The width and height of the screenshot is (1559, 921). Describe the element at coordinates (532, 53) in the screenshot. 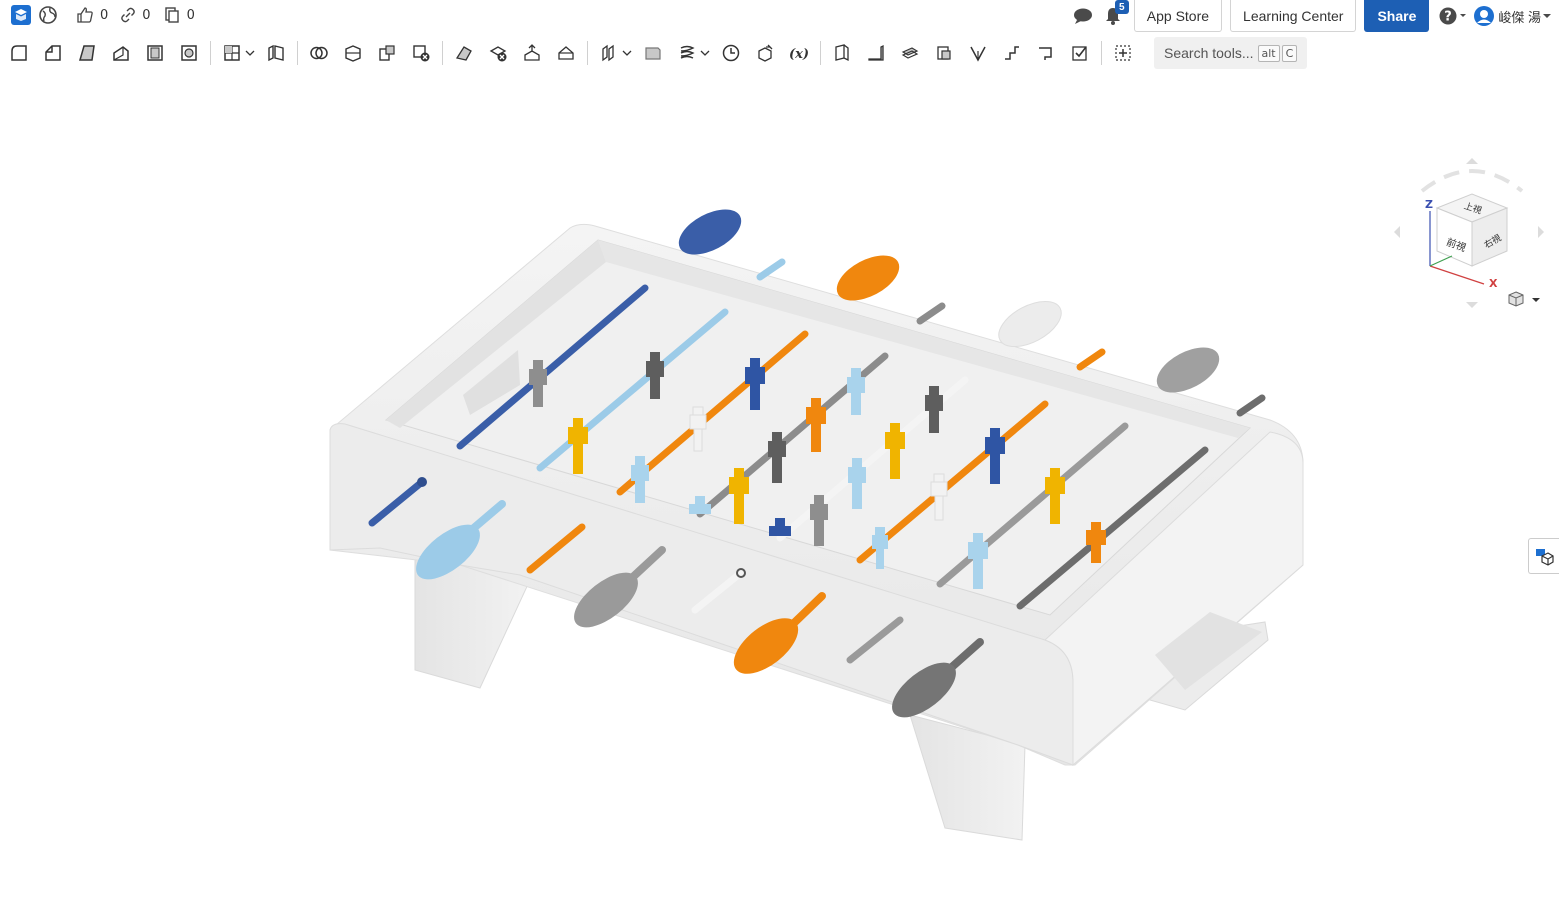

I see `move-face-tool` at that location.